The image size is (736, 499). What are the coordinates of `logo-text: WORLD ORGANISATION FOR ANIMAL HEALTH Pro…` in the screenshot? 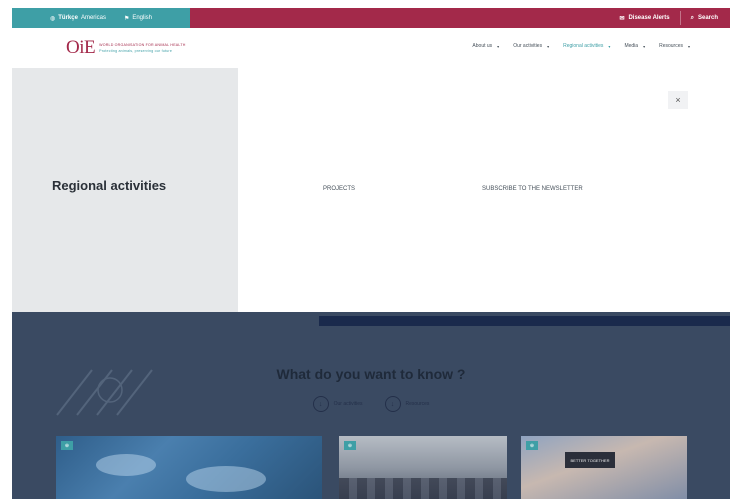 It's located at (142, 48).